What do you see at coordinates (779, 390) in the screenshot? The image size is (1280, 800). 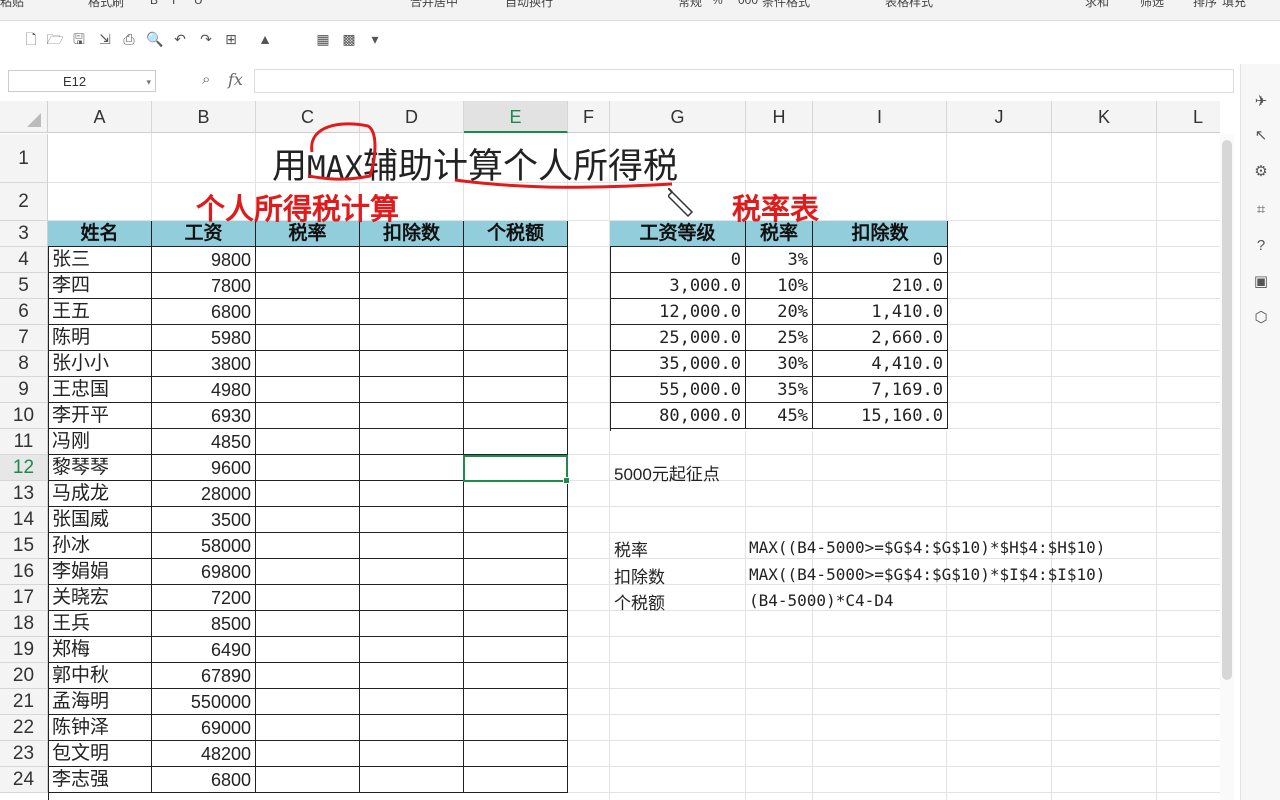 I see `rate-table-cell: 35%` at bounding box center [779, 390].